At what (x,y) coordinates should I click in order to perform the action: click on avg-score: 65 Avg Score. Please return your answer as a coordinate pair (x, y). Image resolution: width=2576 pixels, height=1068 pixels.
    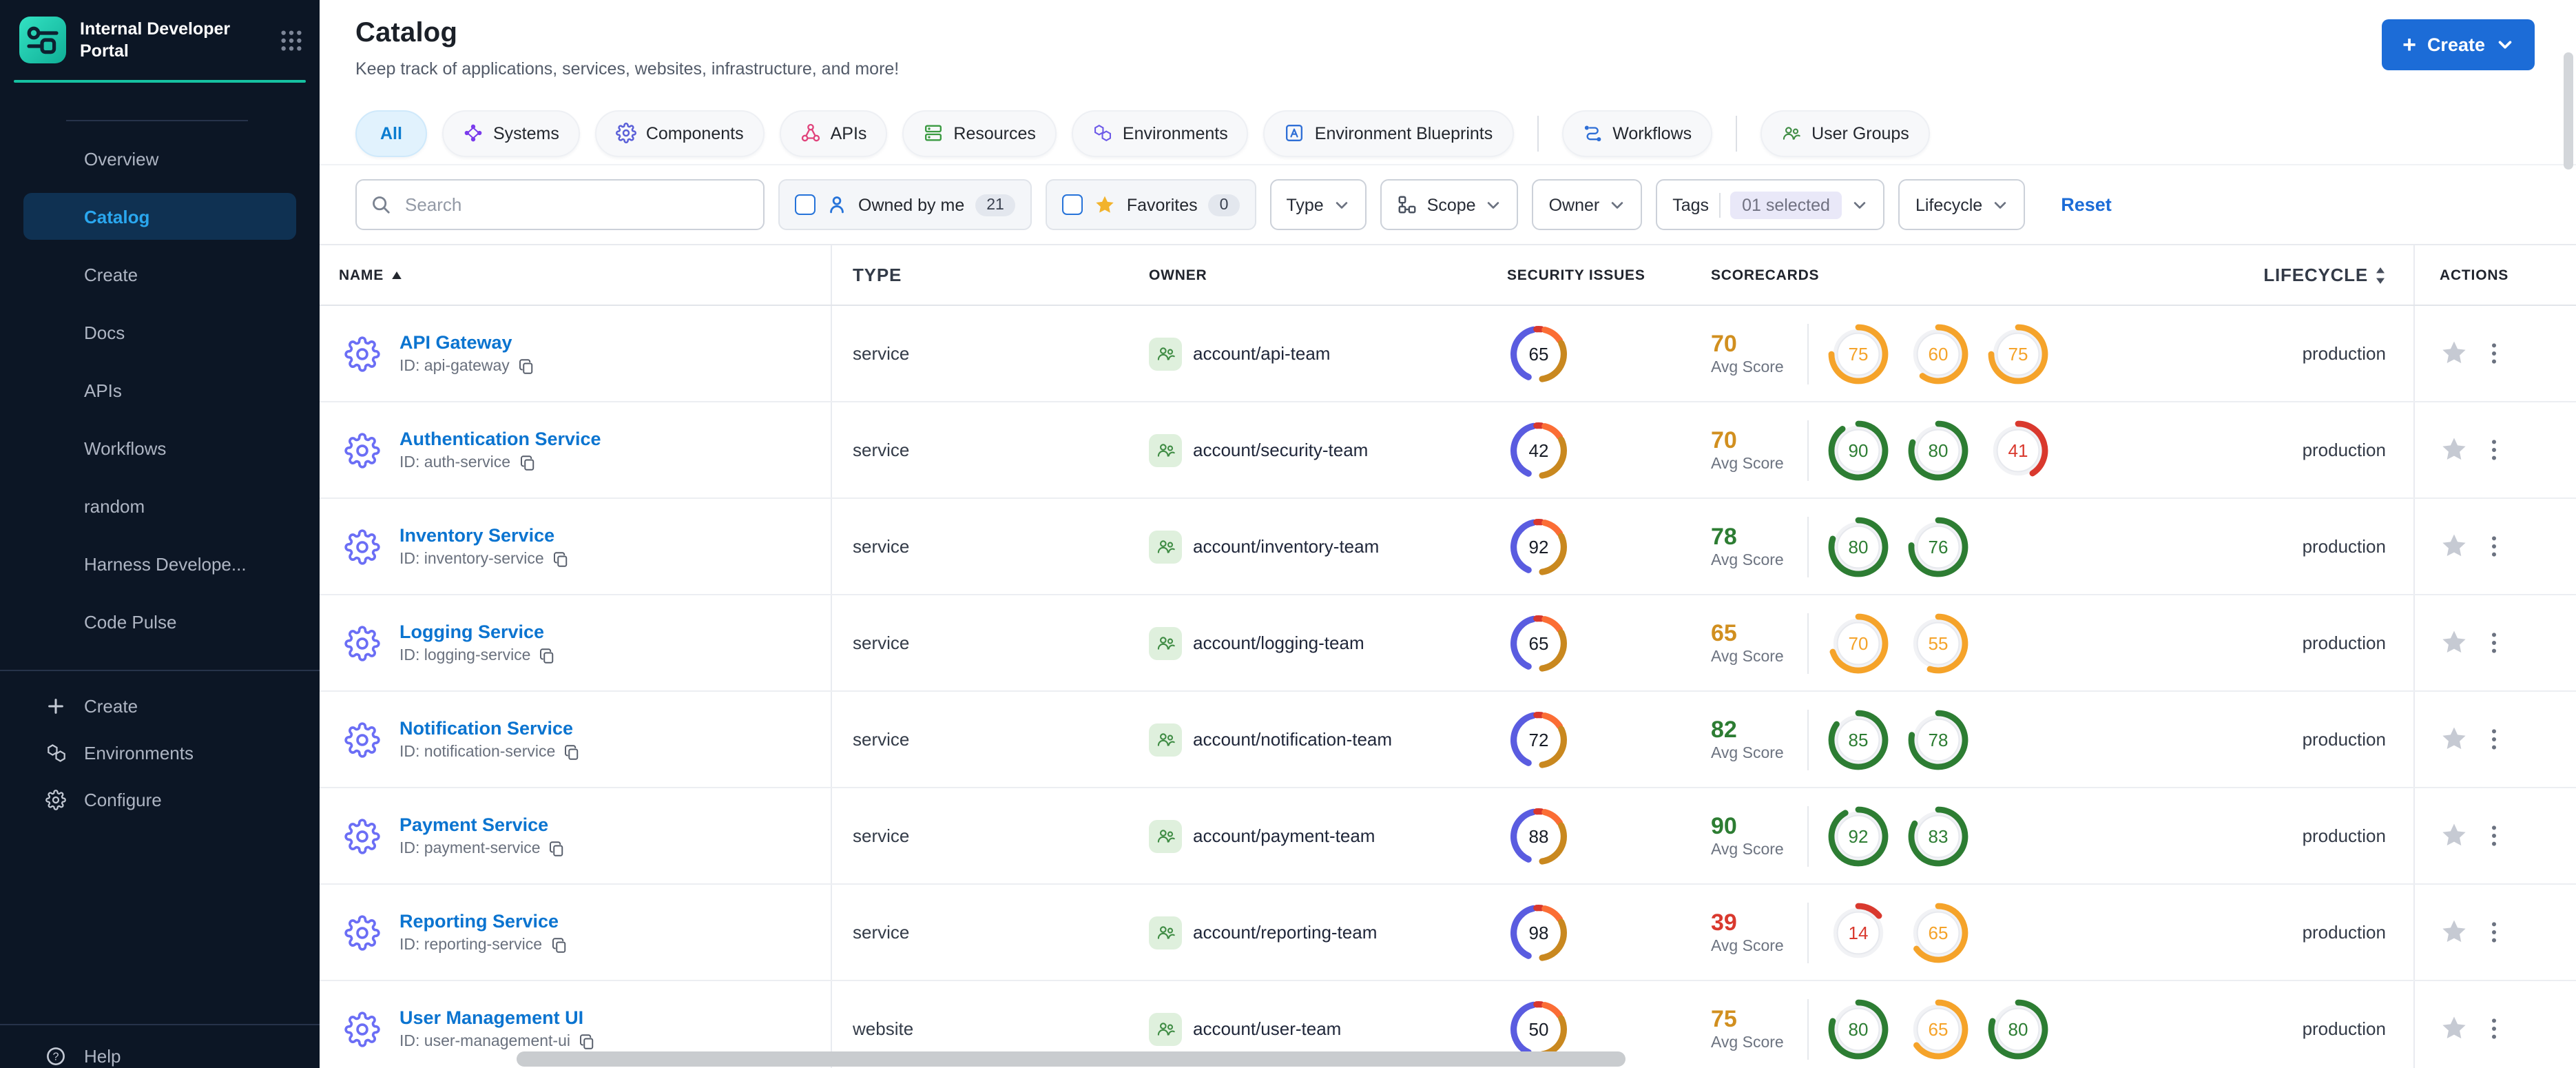
    Looking at the image, I should click on (1747, 642).